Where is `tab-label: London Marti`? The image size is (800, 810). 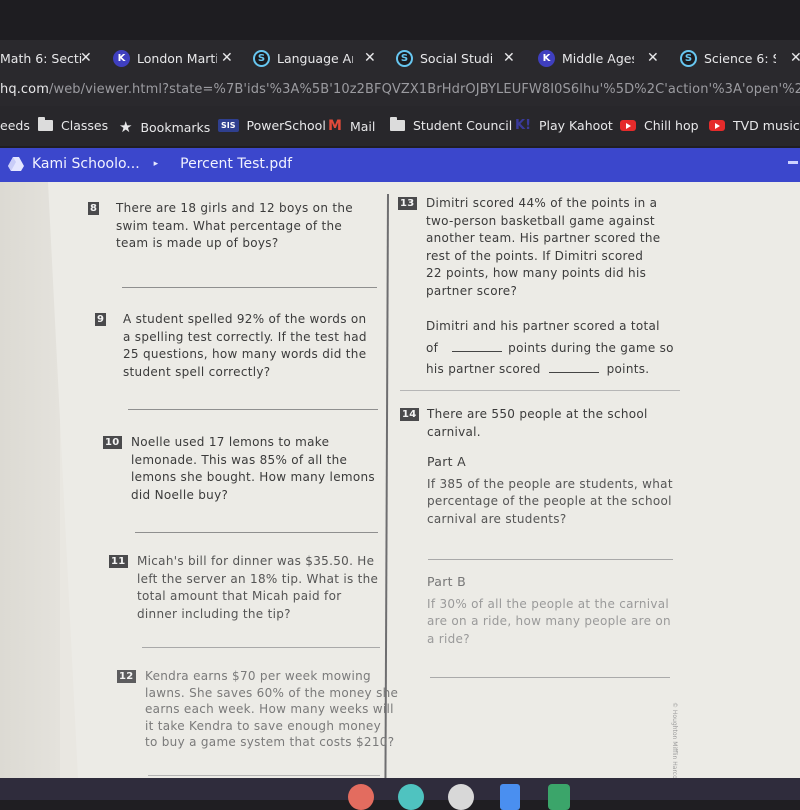
tab-label: London Marti is located at coordinates (177, 58).